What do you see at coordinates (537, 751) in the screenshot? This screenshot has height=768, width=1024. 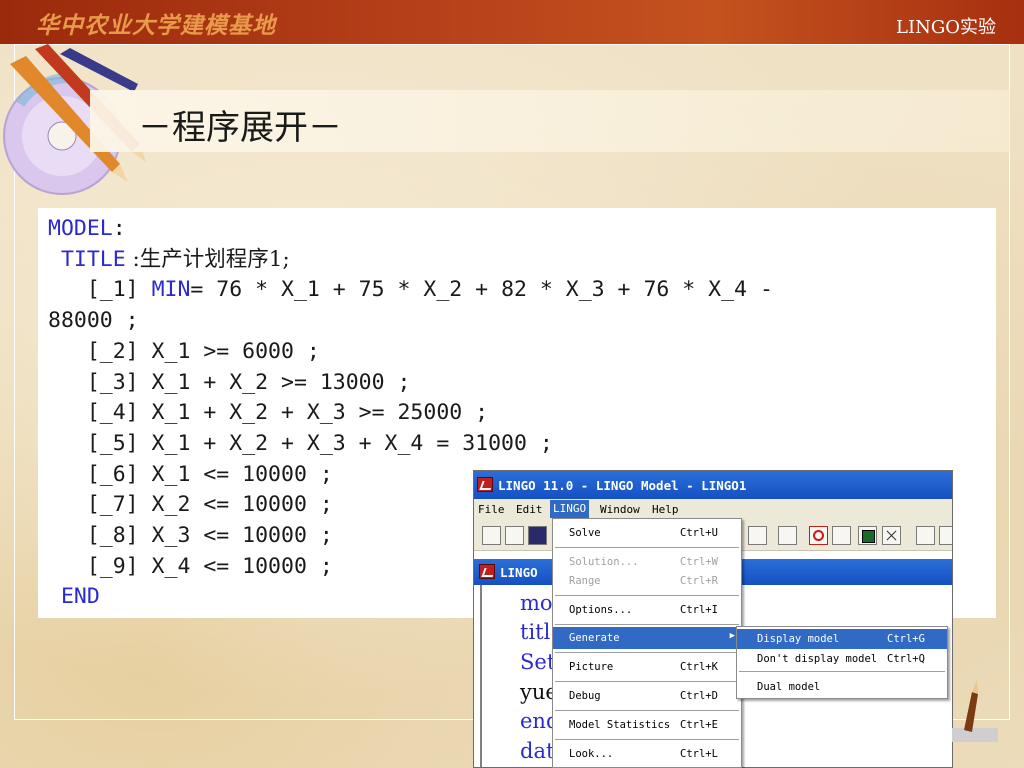 I see `editor-line: dat` at bounding box center [537, 751].